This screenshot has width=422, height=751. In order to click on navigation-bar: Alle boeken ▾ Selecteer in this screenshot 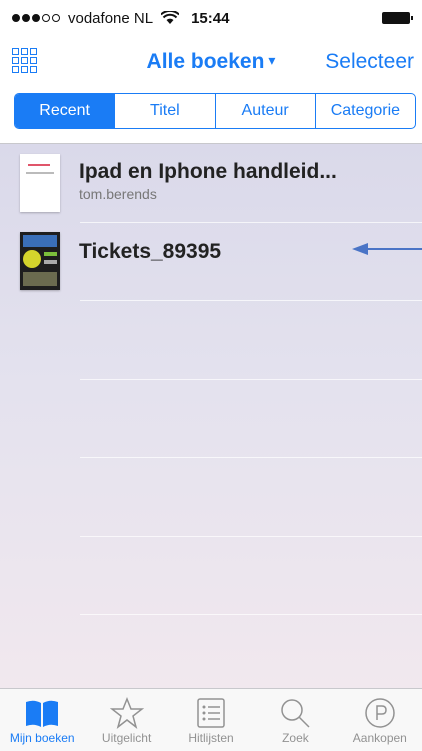, I will do `click(211, 63)`.